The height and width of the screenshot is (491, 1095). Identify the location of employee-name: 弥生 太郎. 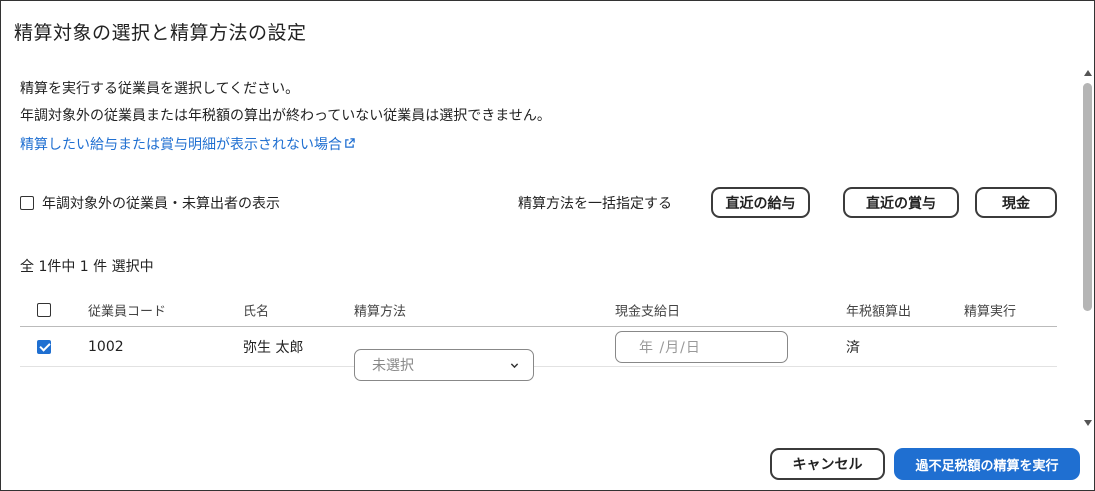
(273, 347).